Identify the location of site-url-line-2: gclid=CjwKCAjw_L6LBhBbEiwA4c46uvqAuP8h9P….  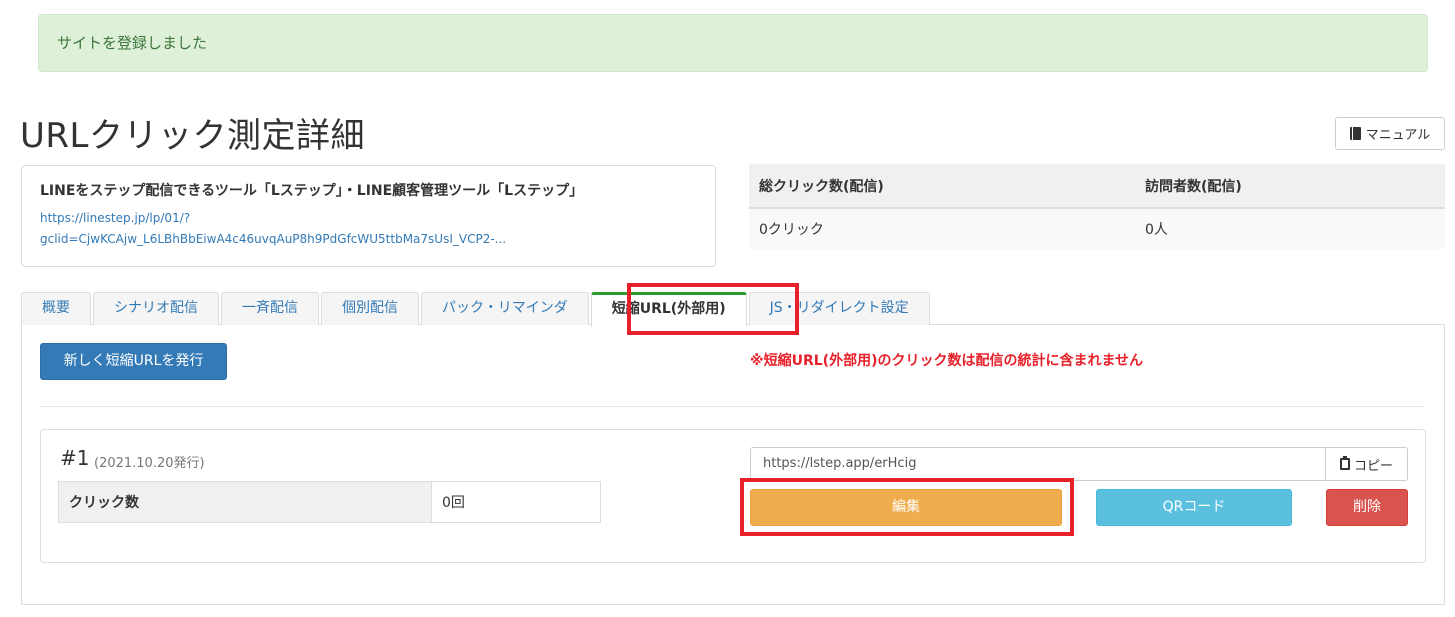
(368, 239).